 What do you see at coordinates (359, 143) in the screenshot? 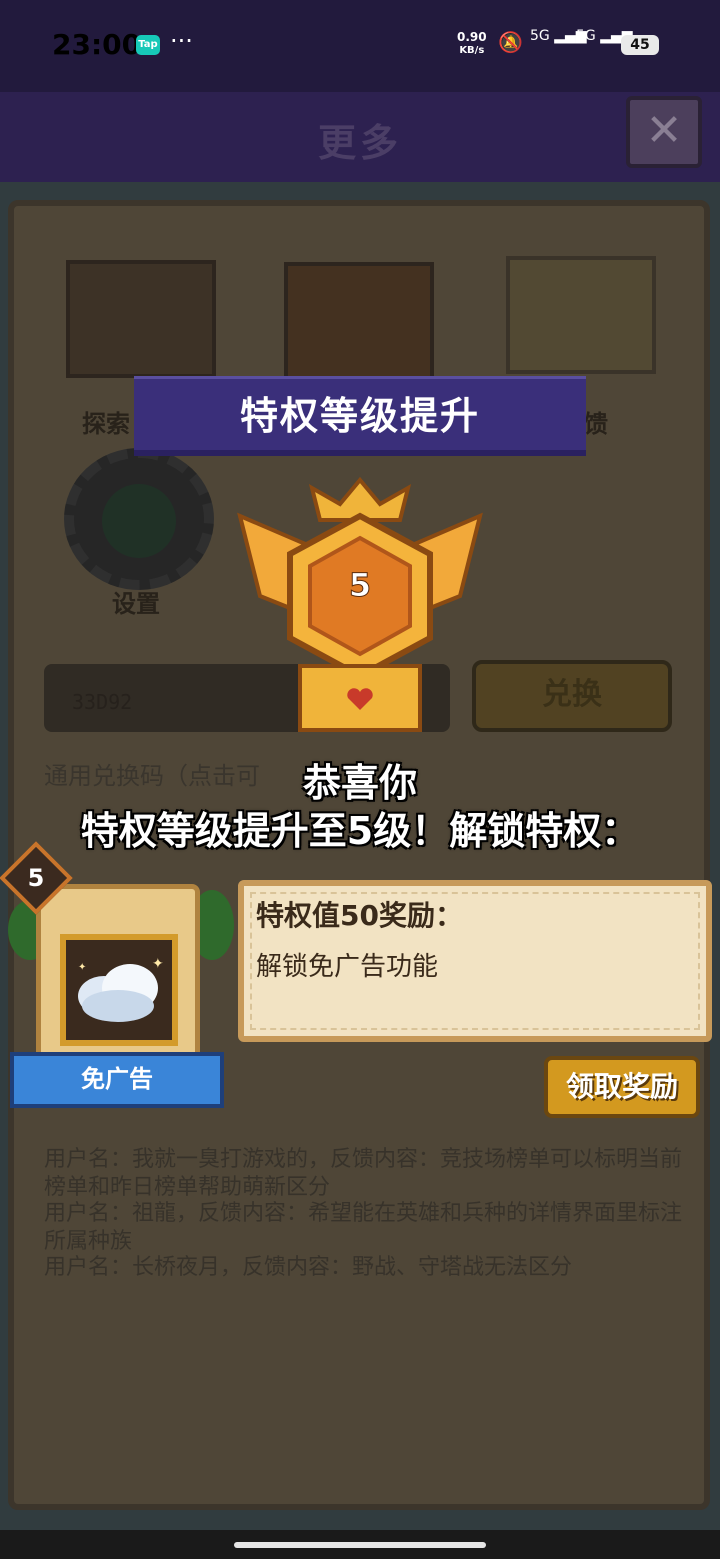
I see `page-title: 更多` at bounding box center [359, 143].